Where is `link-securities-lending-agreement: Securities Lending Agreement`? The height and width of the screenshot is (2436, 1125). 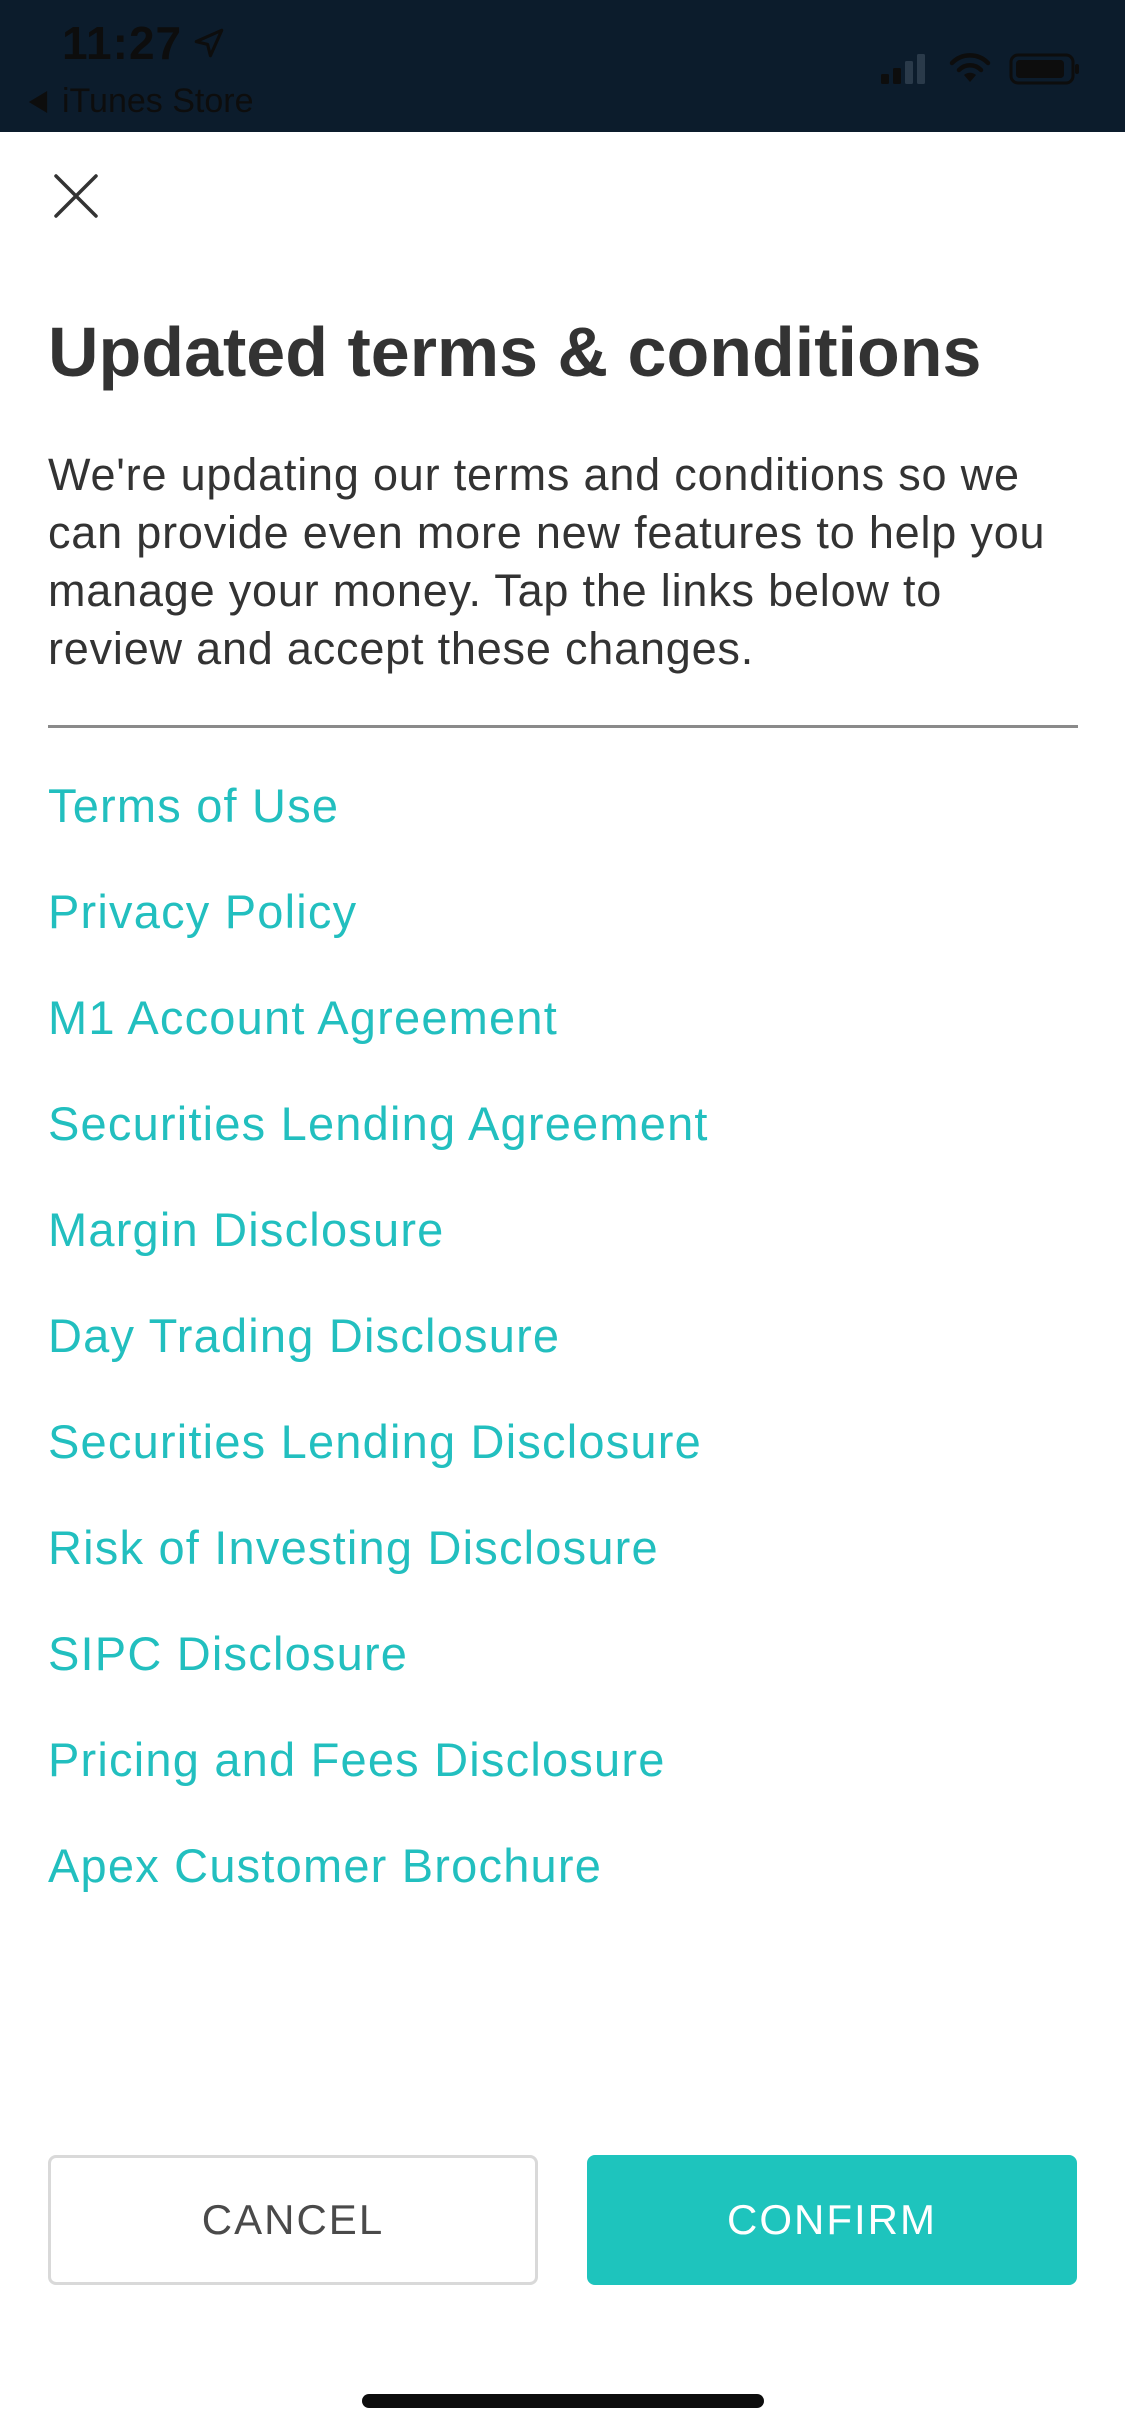 link-securities-lending-agreement: Securities Lending Agreement is located at coordinates (563, 1141).